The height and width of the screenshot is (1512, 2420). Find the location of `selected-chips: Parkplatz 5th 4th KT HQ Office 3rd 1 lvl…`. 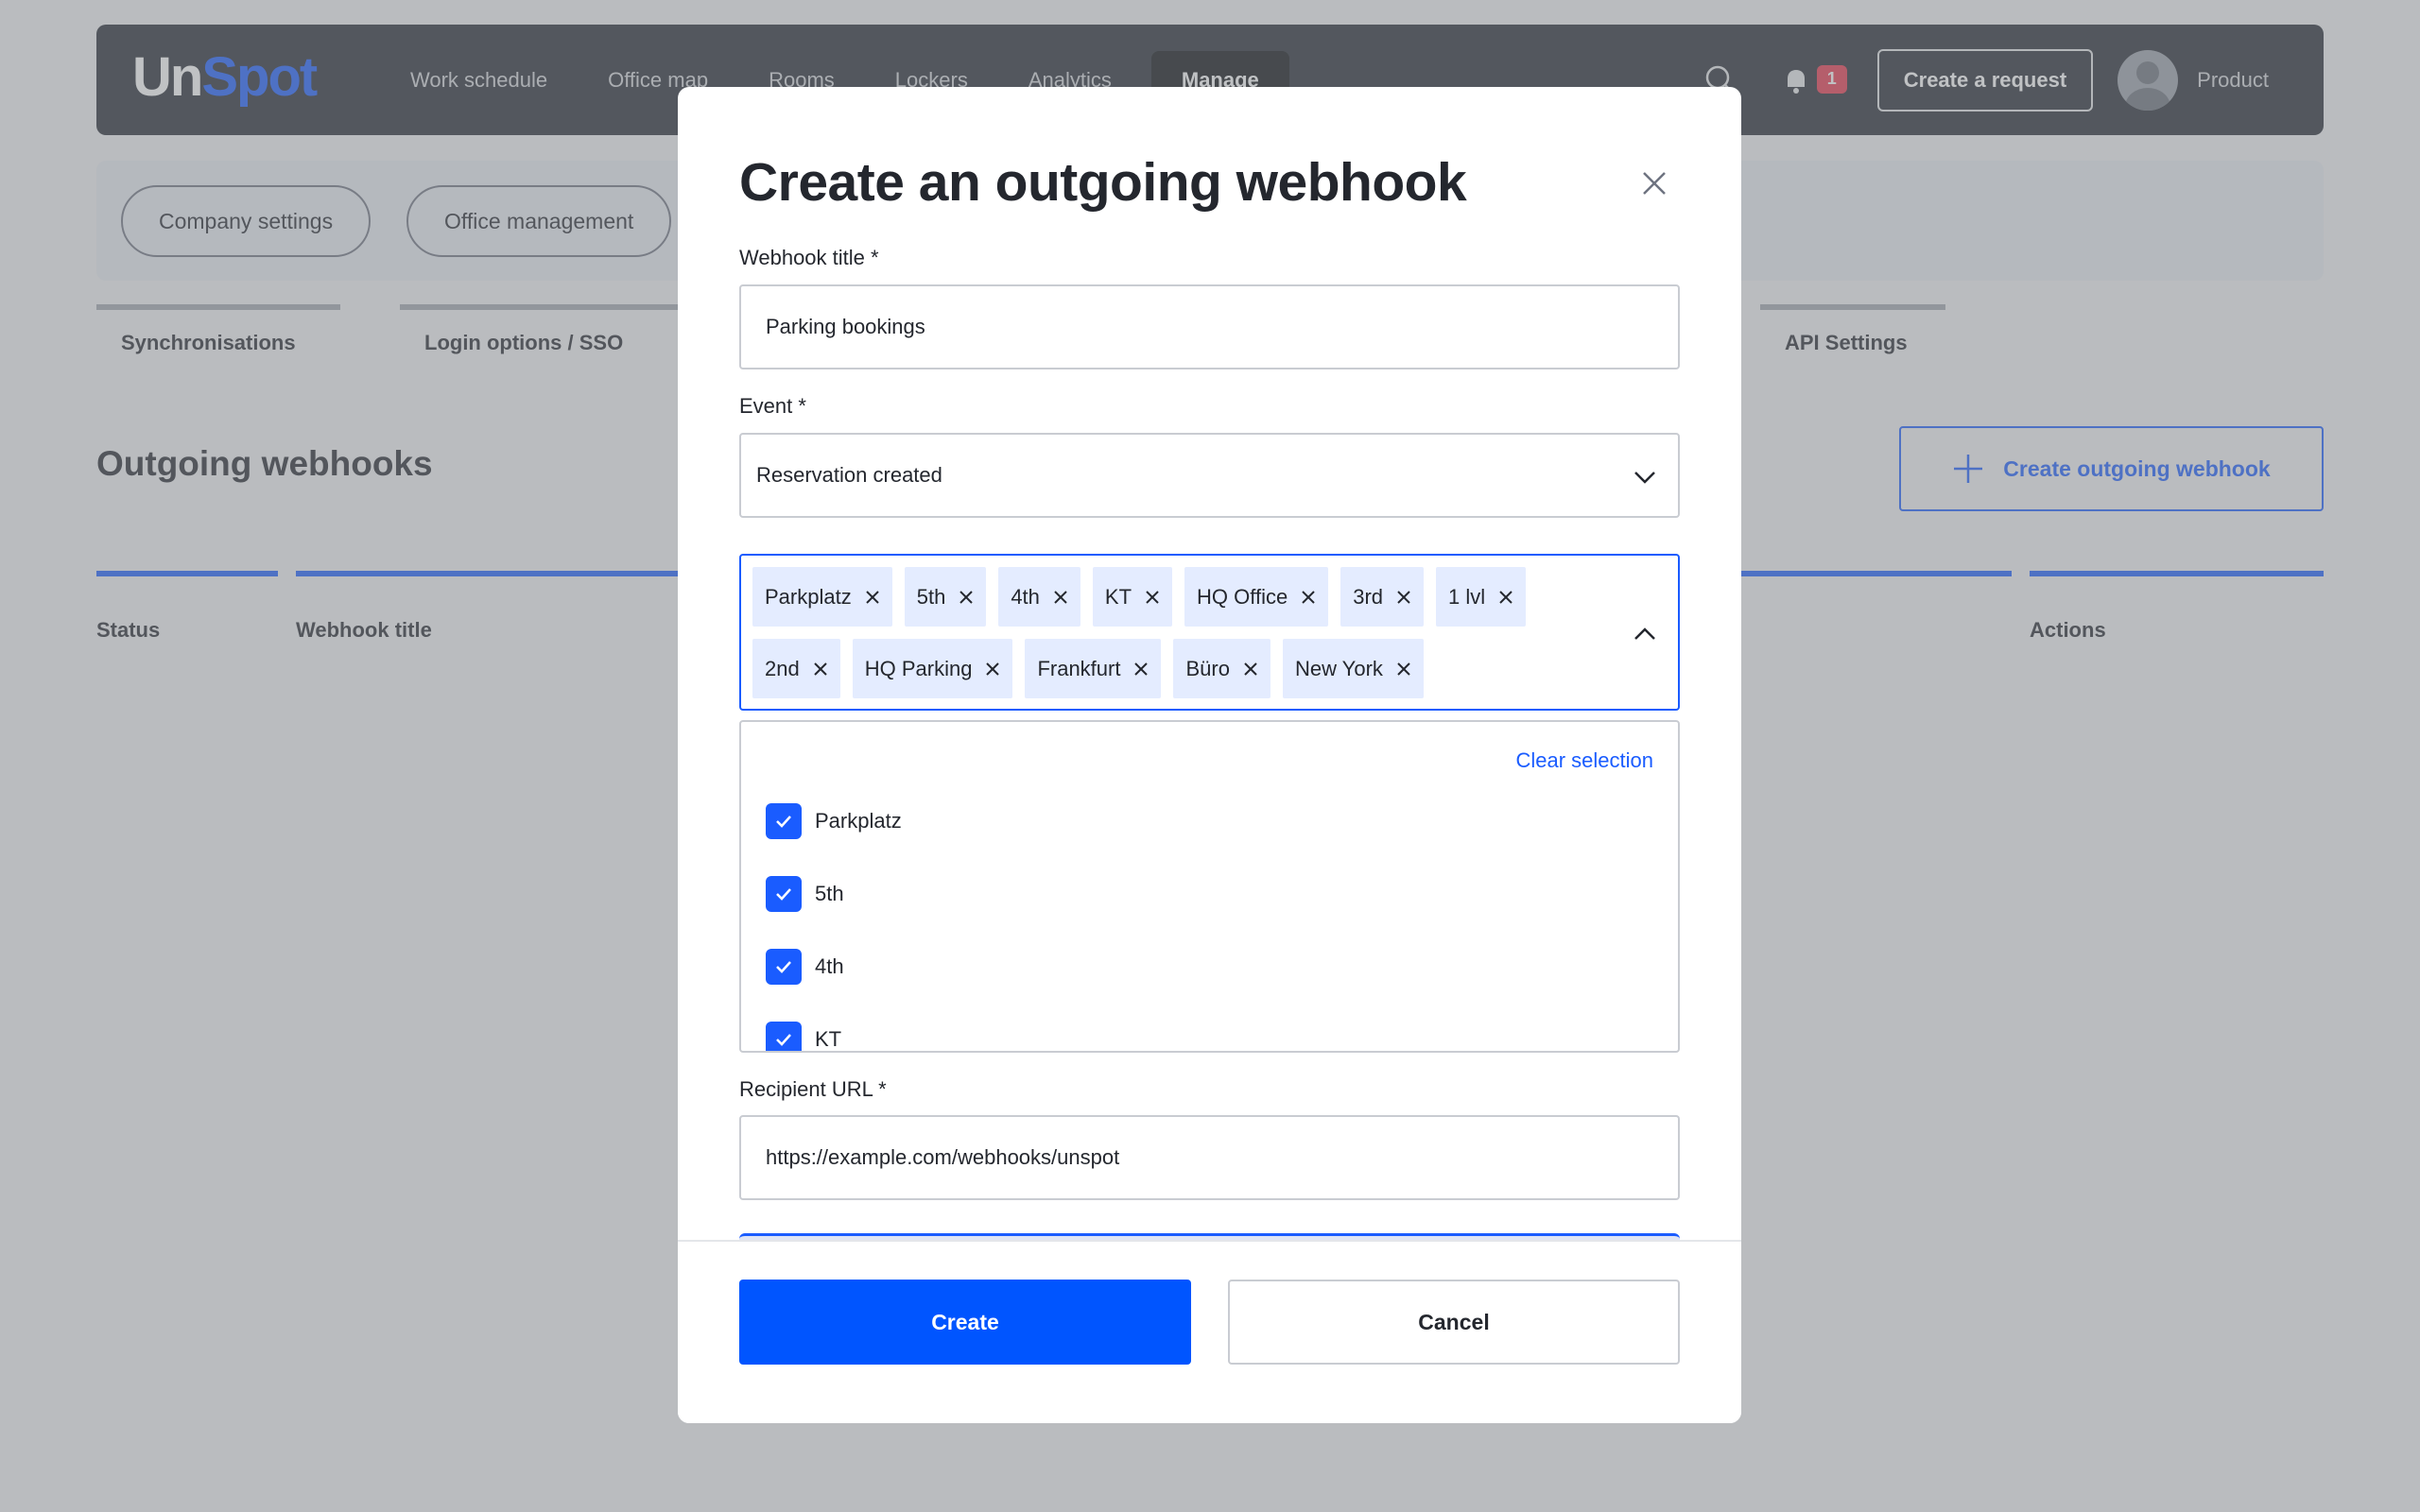

selected-chips: Parkplatz 5th 4th KT HQ Office 3rd 1 lvl… is located at coordinates (1168, 632).